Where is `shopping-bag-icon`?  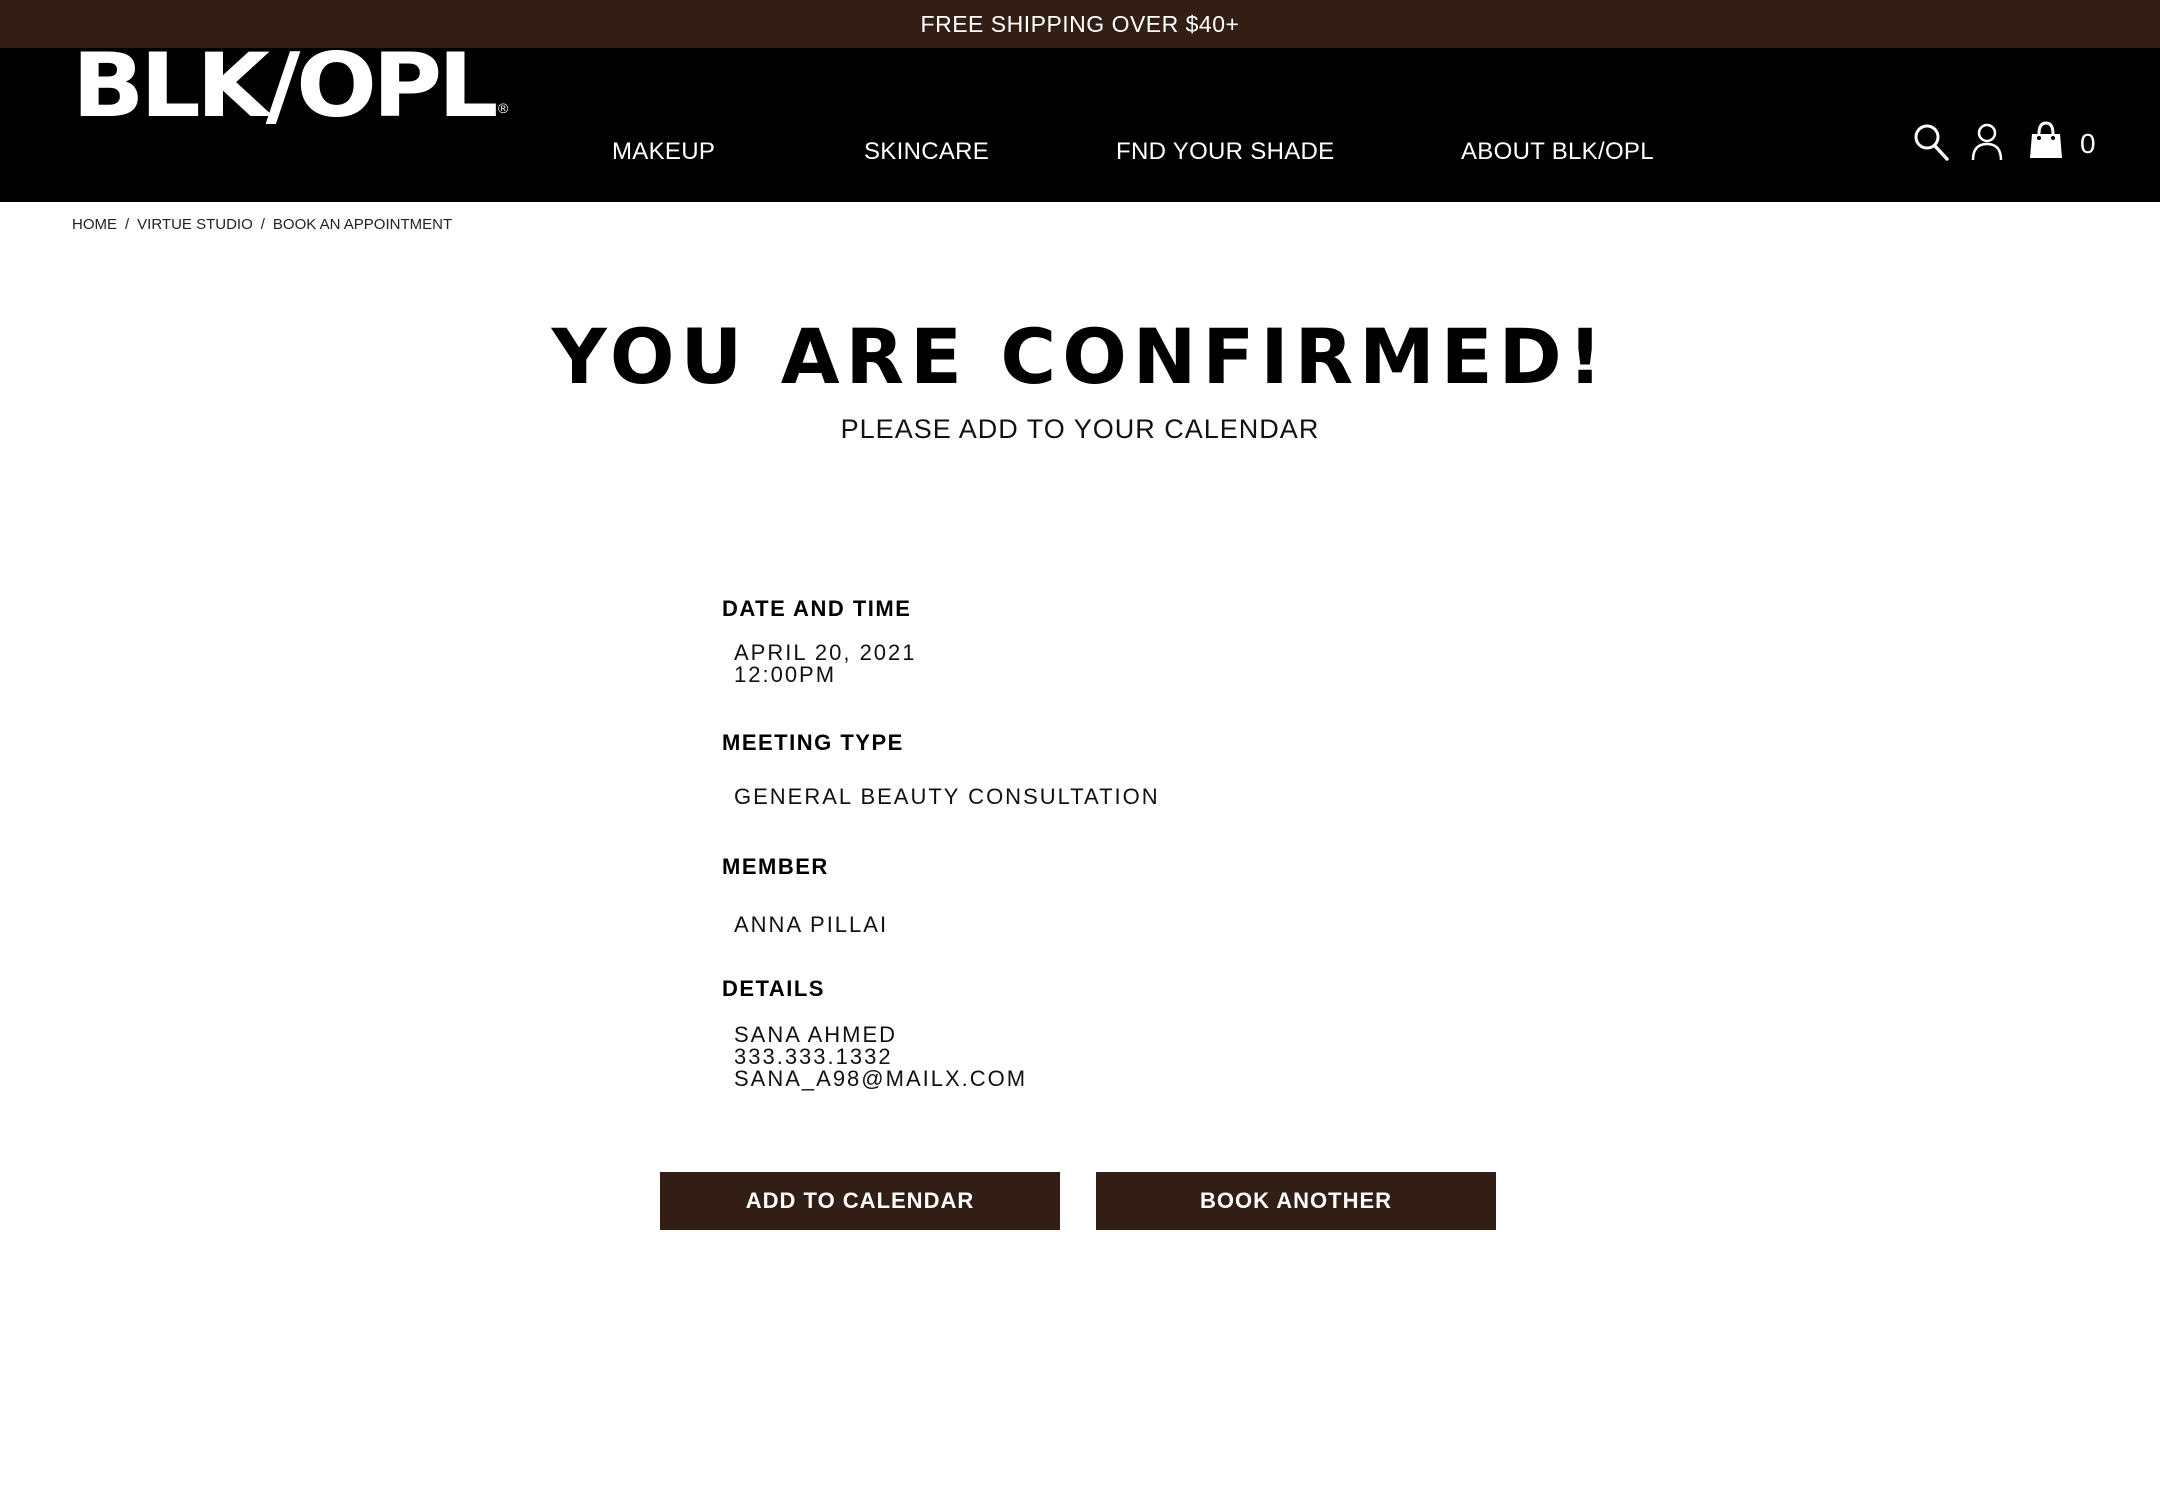
shopping-bag-icon is located at coordinates (2046, 142).